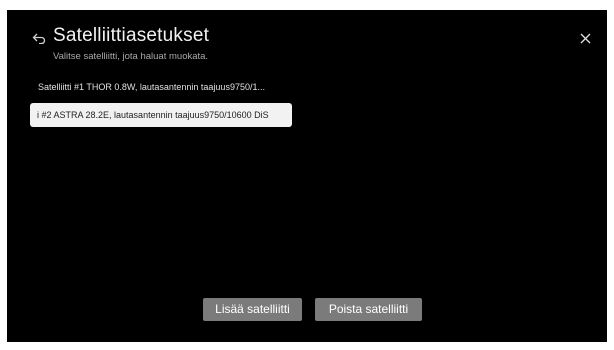  I want to click on page-title: Satelliittiasetukset, so click(131, 35).